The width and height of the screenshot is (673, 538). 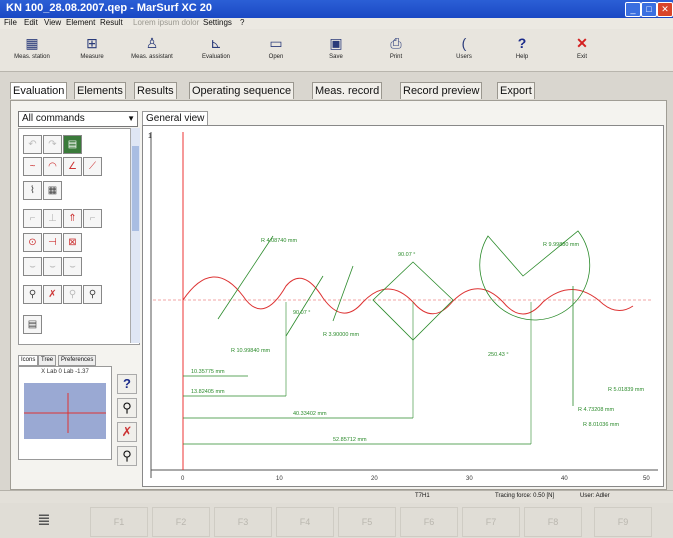 What do you see at coordinates (72, 266) in the screenshot?
I see `tool-disabled-6-icon: ⌣` at bounding box center [72, 266].